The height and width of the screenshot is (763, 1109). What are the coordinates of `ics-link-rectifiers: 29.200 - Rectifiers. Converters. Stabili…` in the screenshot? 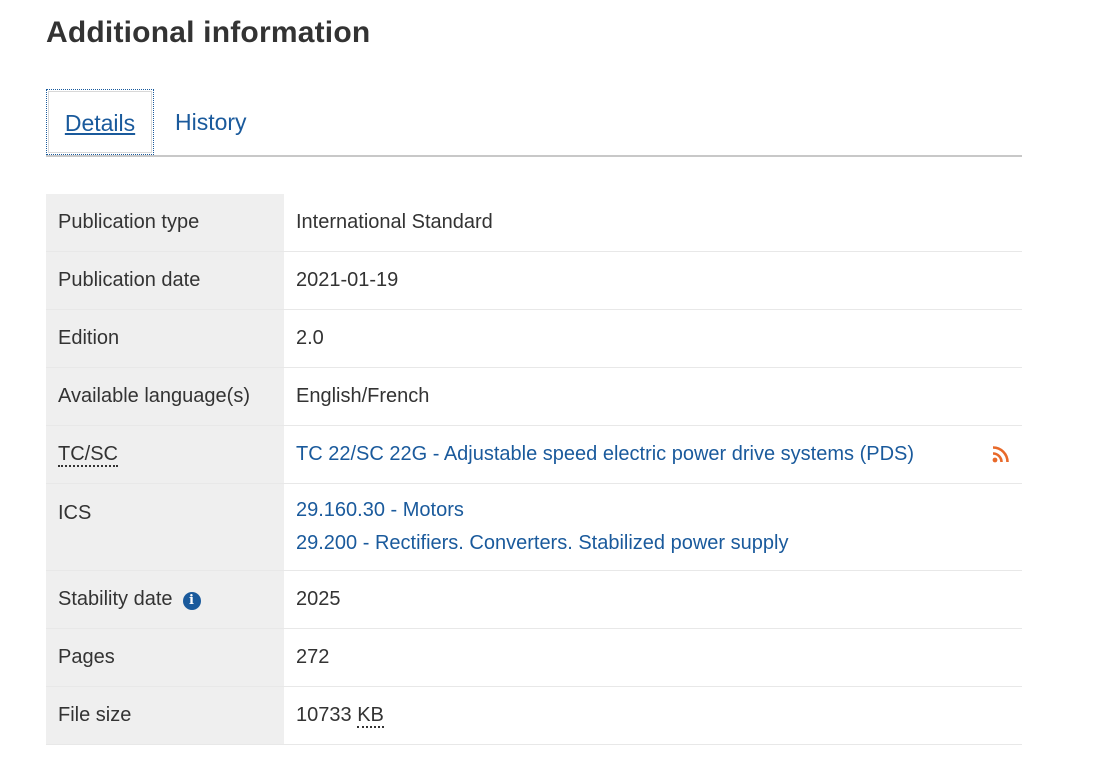 It's located at (542, 543).